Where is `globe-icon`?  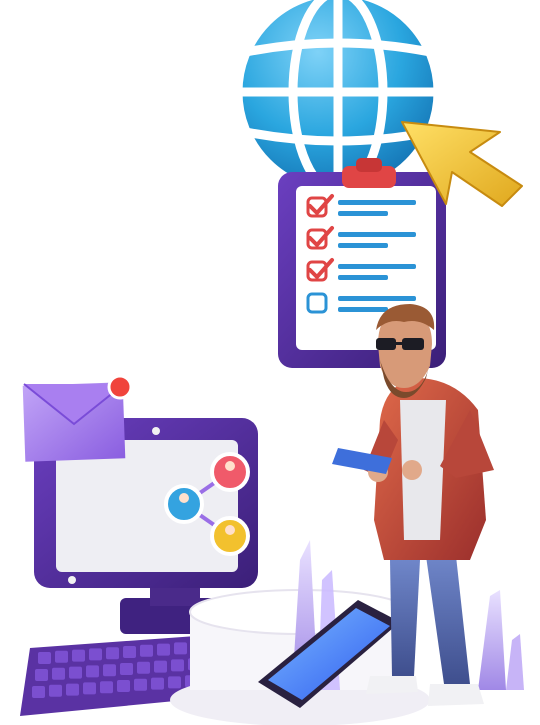 globe-icon is located at coordinates (338, 98).